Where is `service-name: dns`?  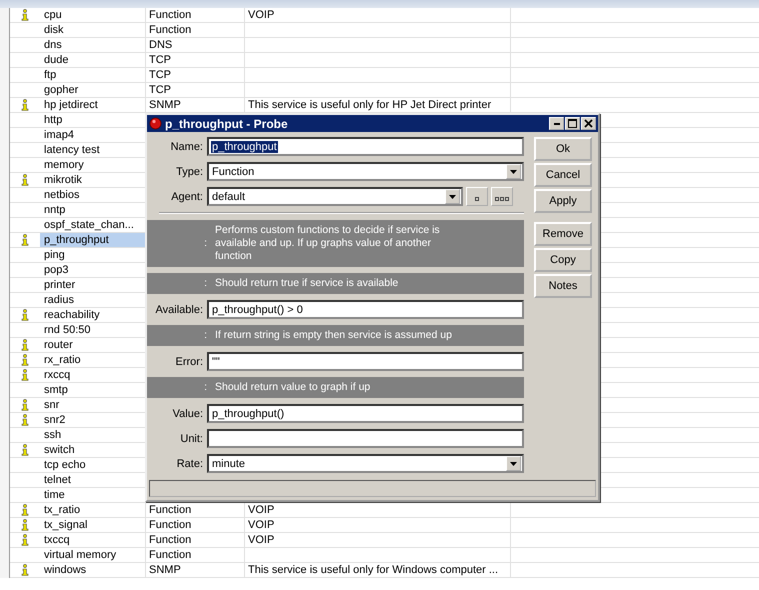 service-name: dns is located at coordinates (93, 45).